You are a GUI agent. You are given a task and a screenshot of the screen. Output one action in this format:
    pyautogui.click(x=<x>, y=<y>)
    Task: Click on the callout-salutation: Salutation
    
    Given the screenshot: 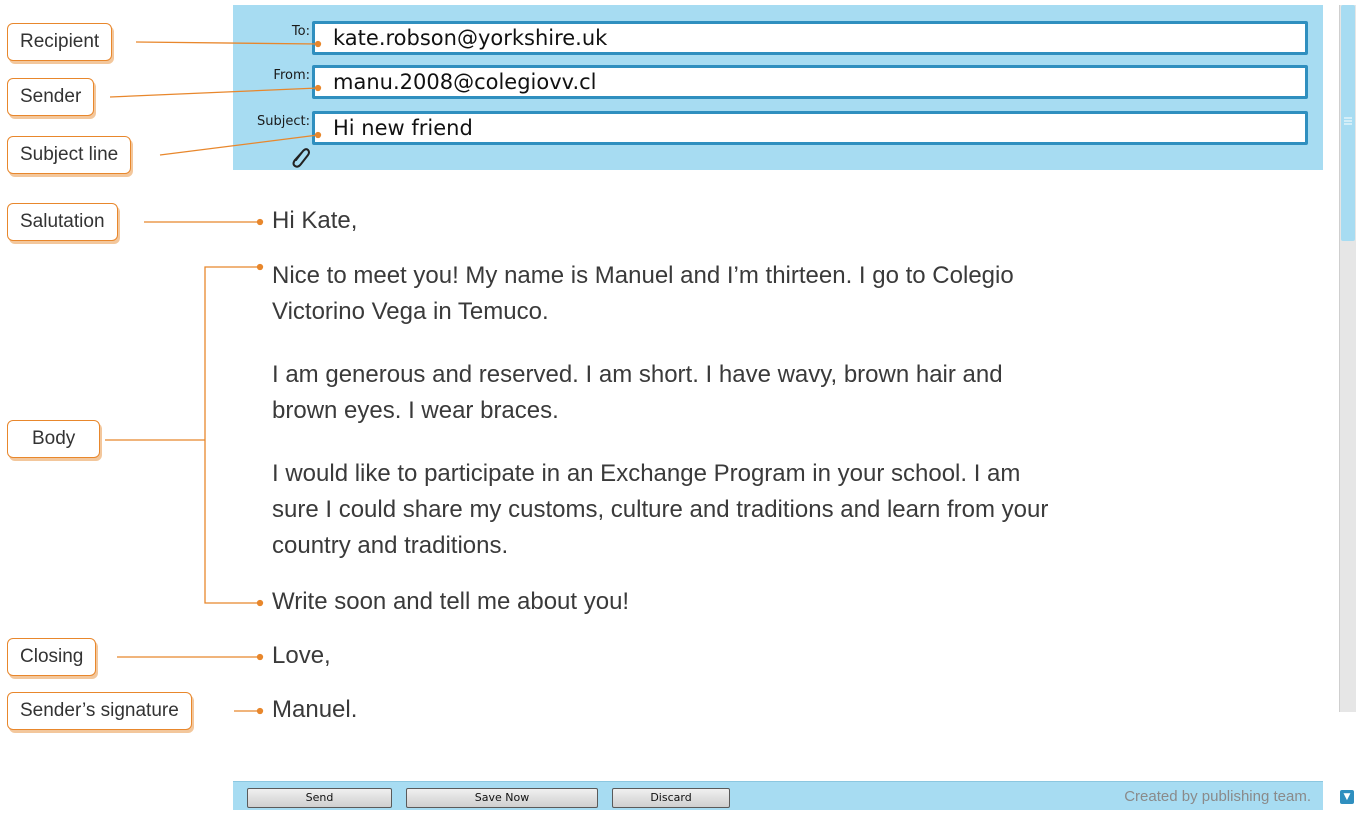 What is the action you would take?
    pyautogui.click(x=62, y=222)
    